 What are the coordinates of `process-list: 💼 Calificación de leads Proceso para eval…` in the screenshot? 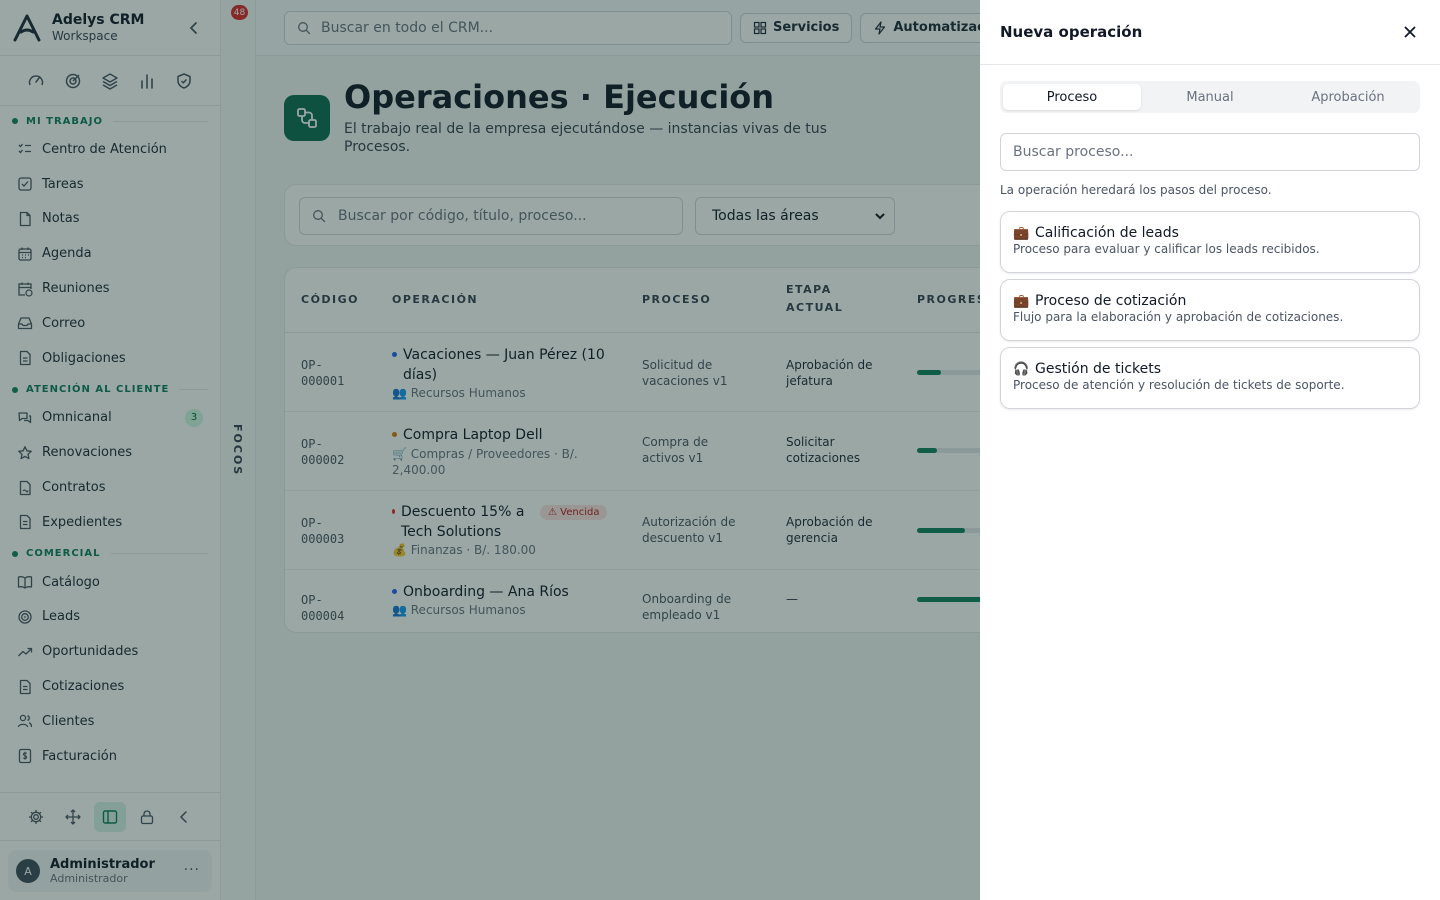 It's located at (1210, 313).